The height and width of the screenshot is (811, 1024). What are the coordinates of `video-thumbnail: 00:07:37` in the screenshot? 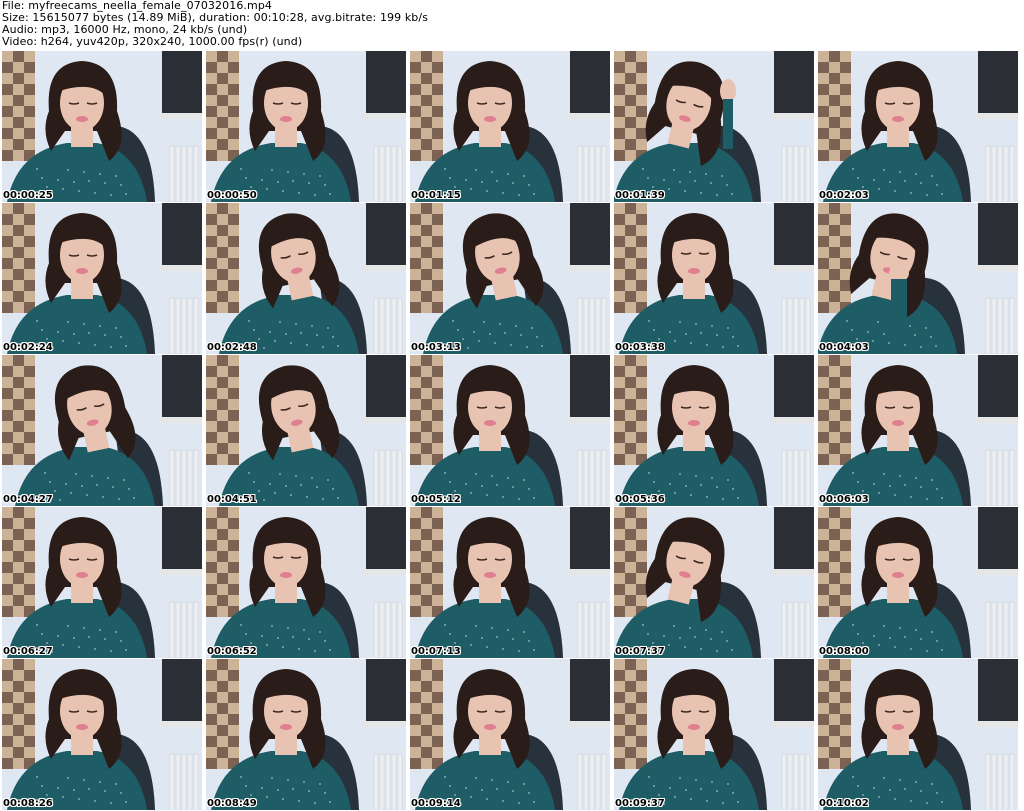 It's located at (714, 582).